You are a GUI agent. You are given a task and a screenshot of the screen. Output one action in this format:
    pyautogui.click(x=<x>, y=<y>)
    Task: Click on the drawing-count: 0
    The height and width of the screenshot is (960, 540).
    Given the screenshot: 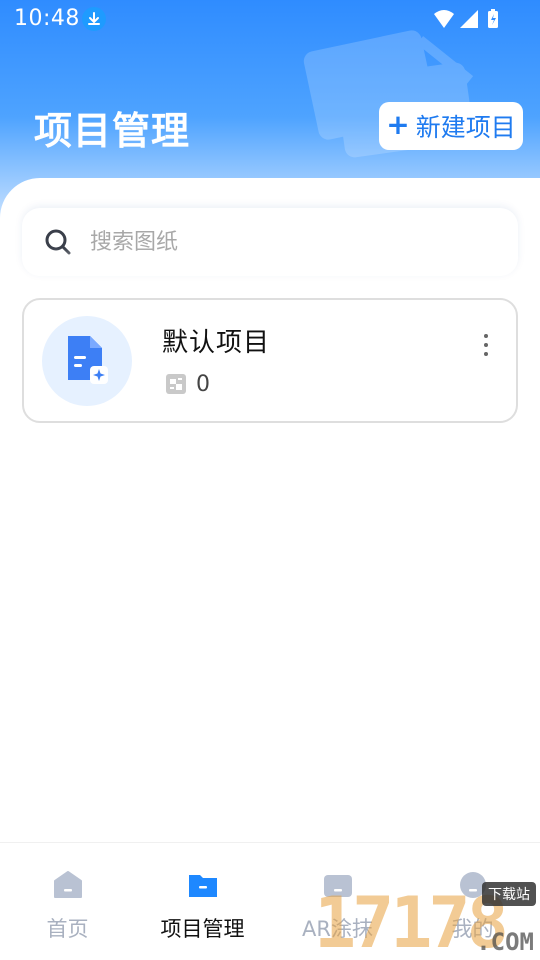 What is the action you would take?
    pyautogui.click(x=203, y=384)
    